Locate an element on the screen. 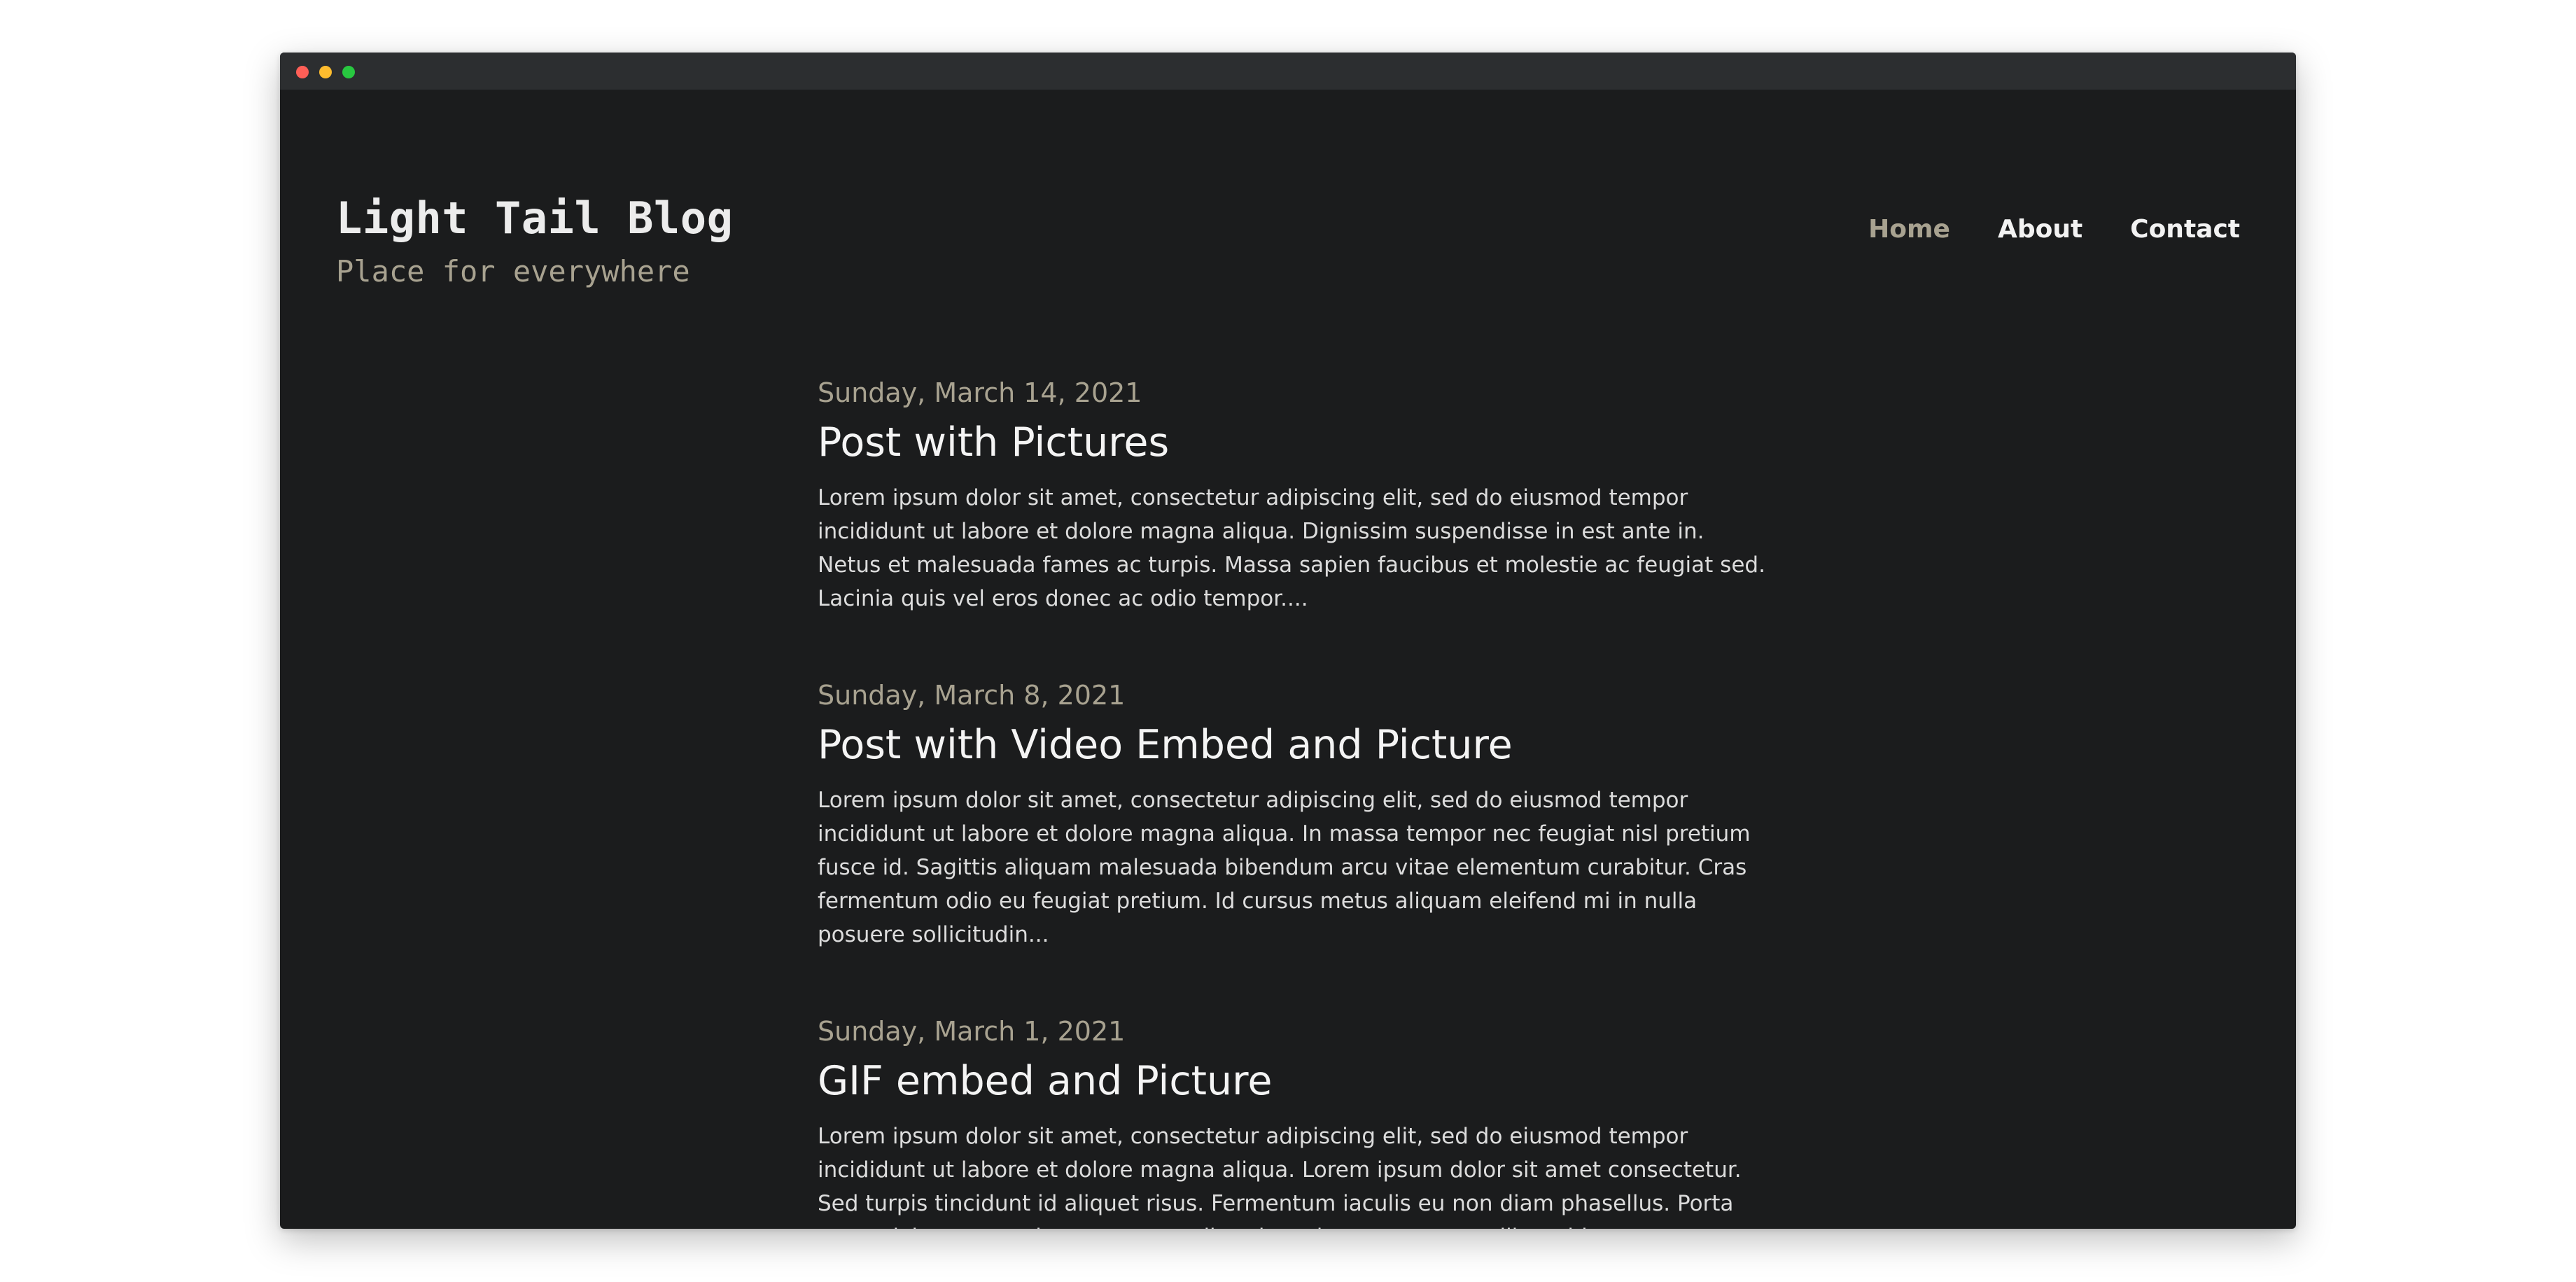  nav-link-about: About is located at coordinates (2040, 230).